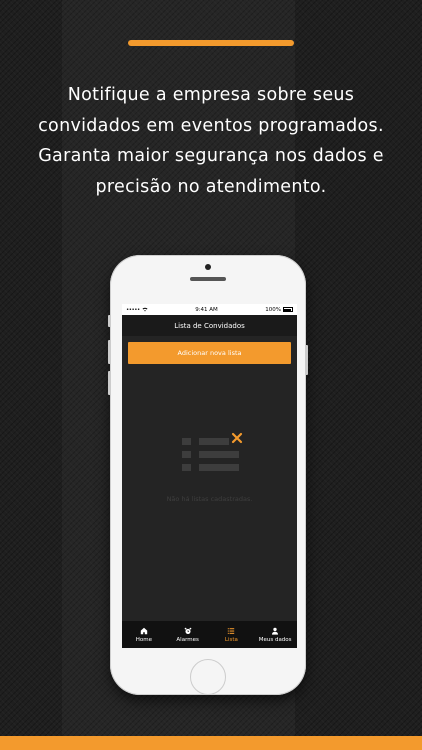 The height and width of the screenshot is (750, 422). What do you see at coordinates (273, 309) in the screenshot?
I see `battery-percent: 100%` at bounding box center [273, 309].